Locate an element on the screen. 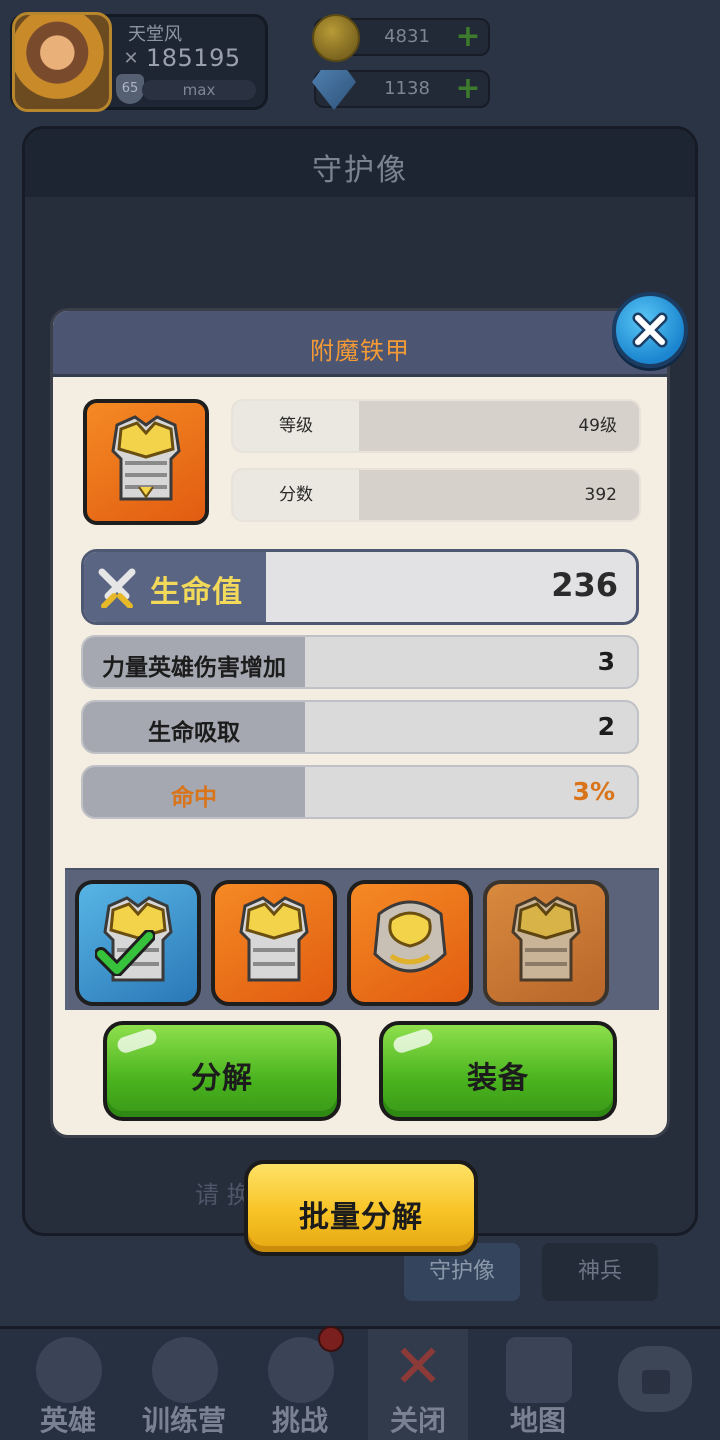 The width and height of the screenshot is (720, 1440). gem-amount: 1138 is located at coordinates (407, 88).